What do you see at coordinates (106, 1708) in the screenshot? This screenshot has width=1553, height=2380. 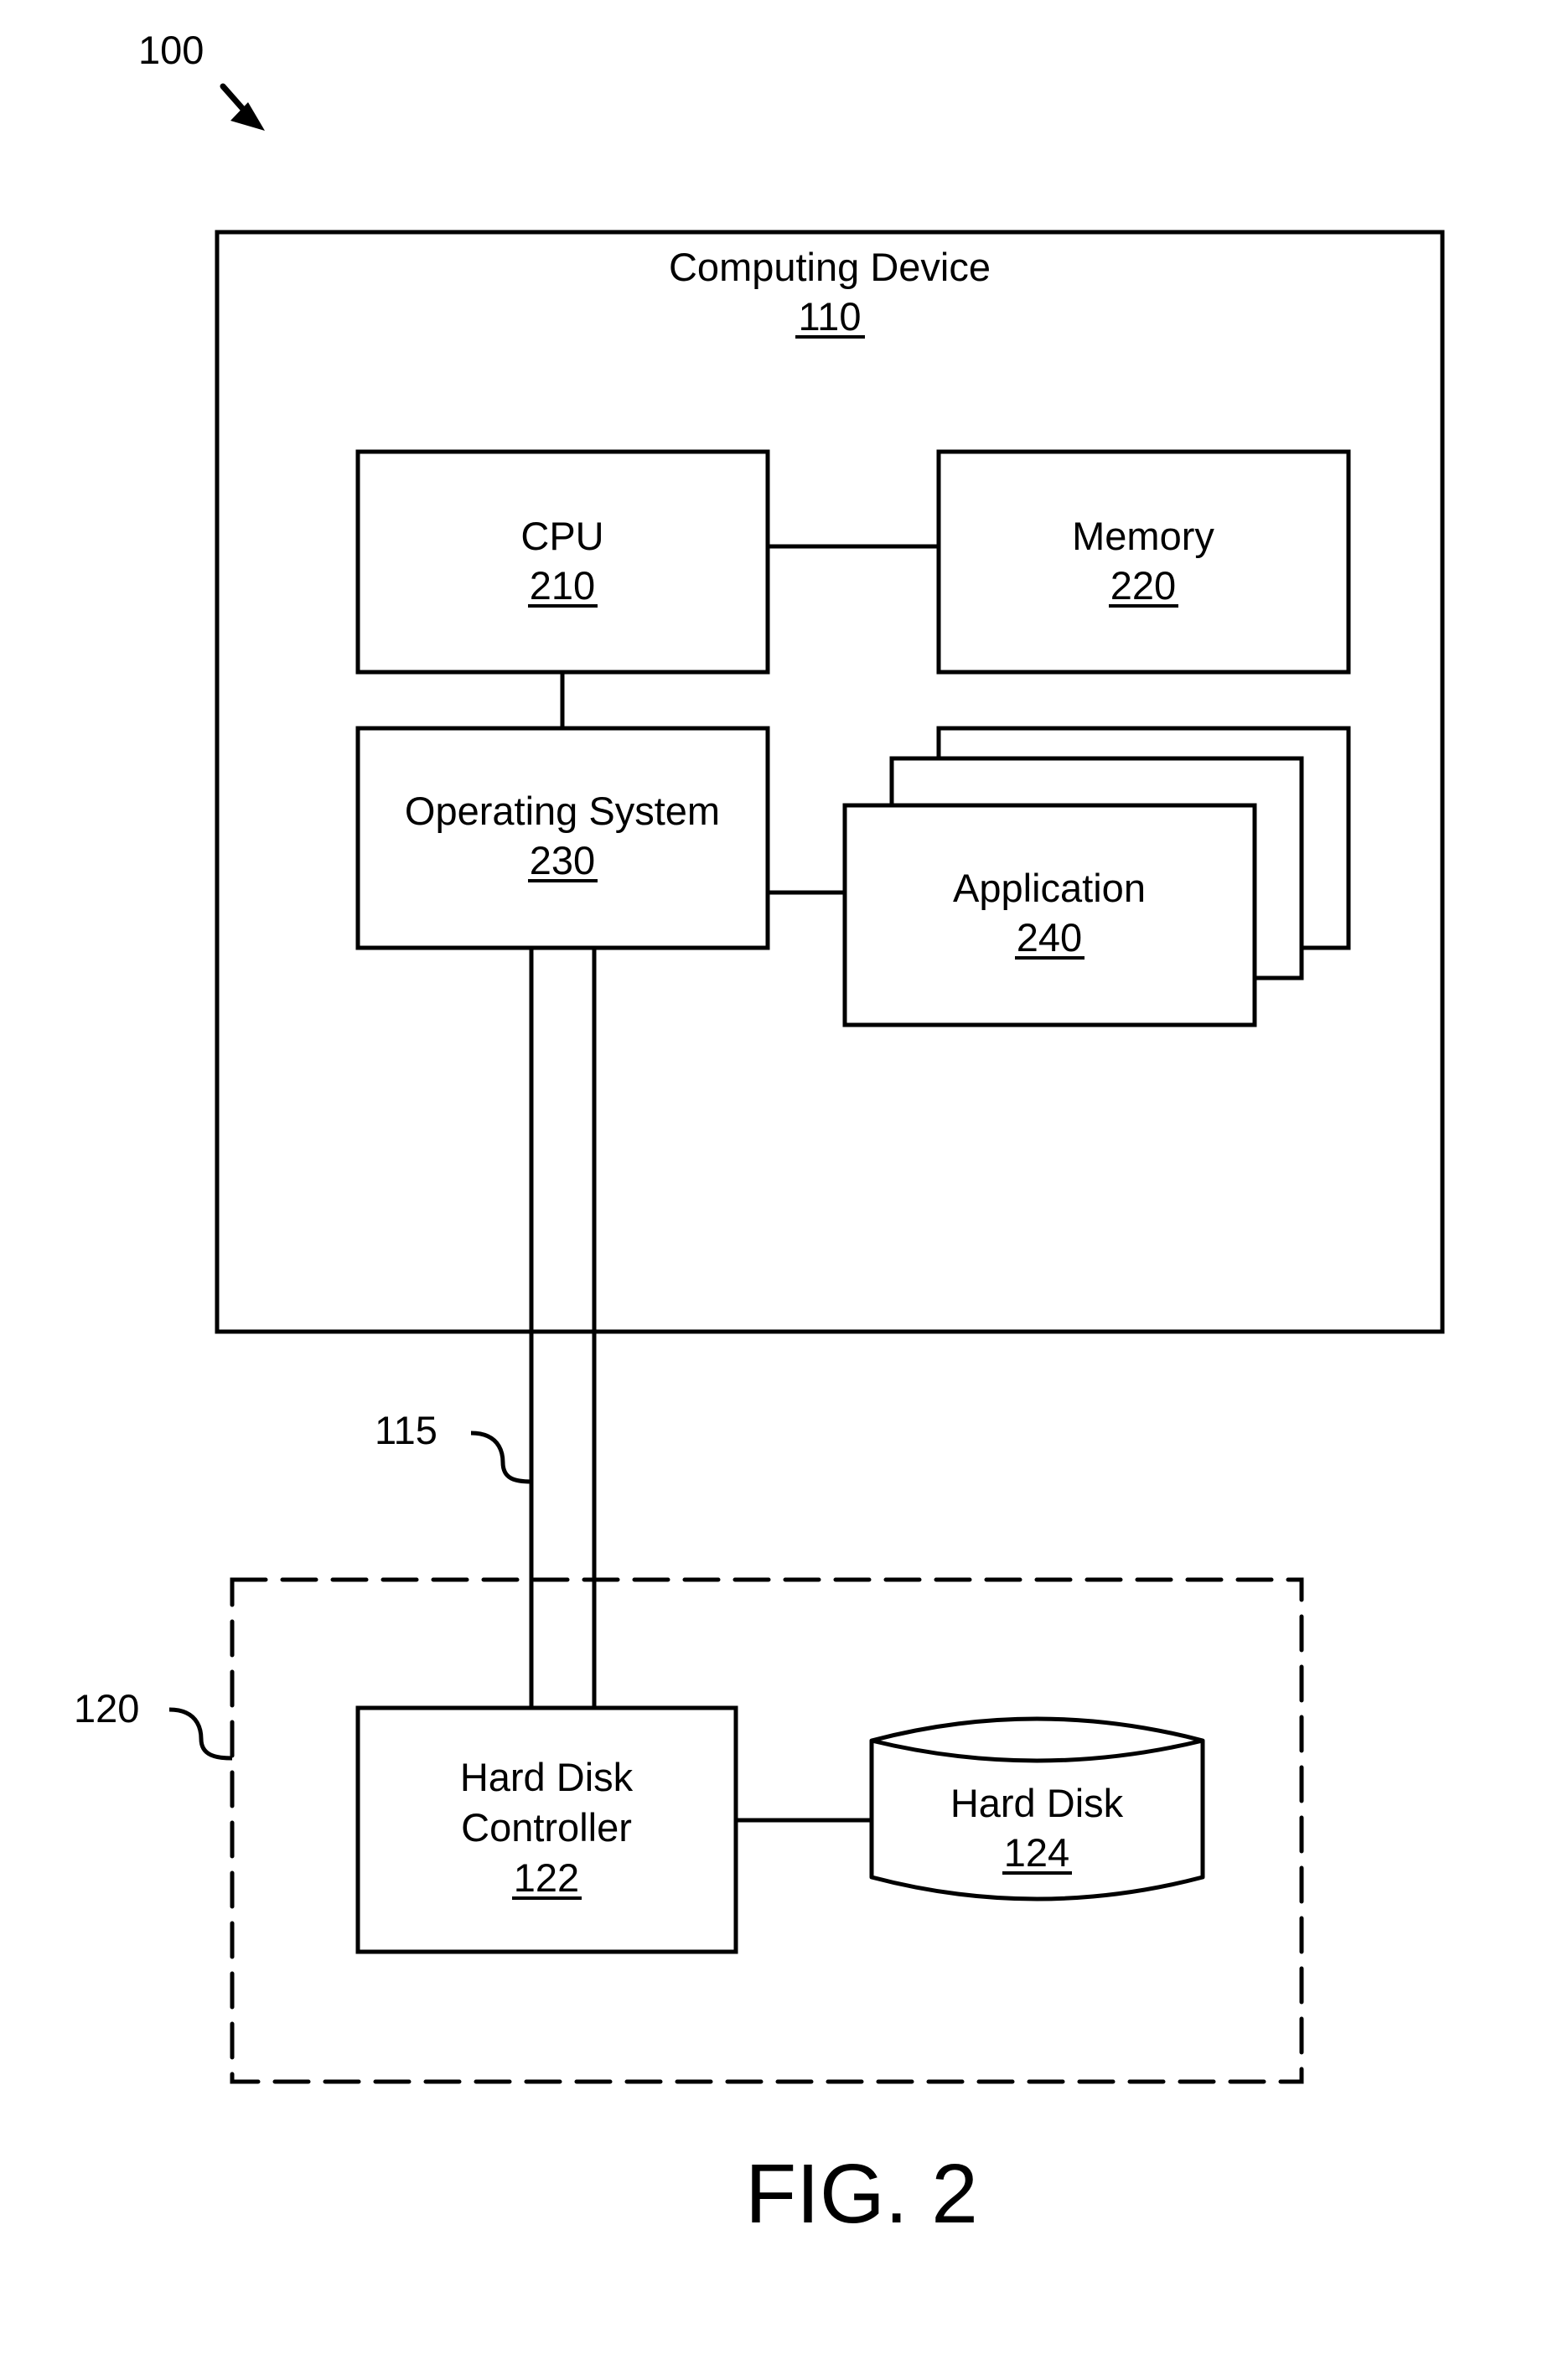 I see `storage-subsystem-ref-label: 120` at bounding box center [106, 1708].